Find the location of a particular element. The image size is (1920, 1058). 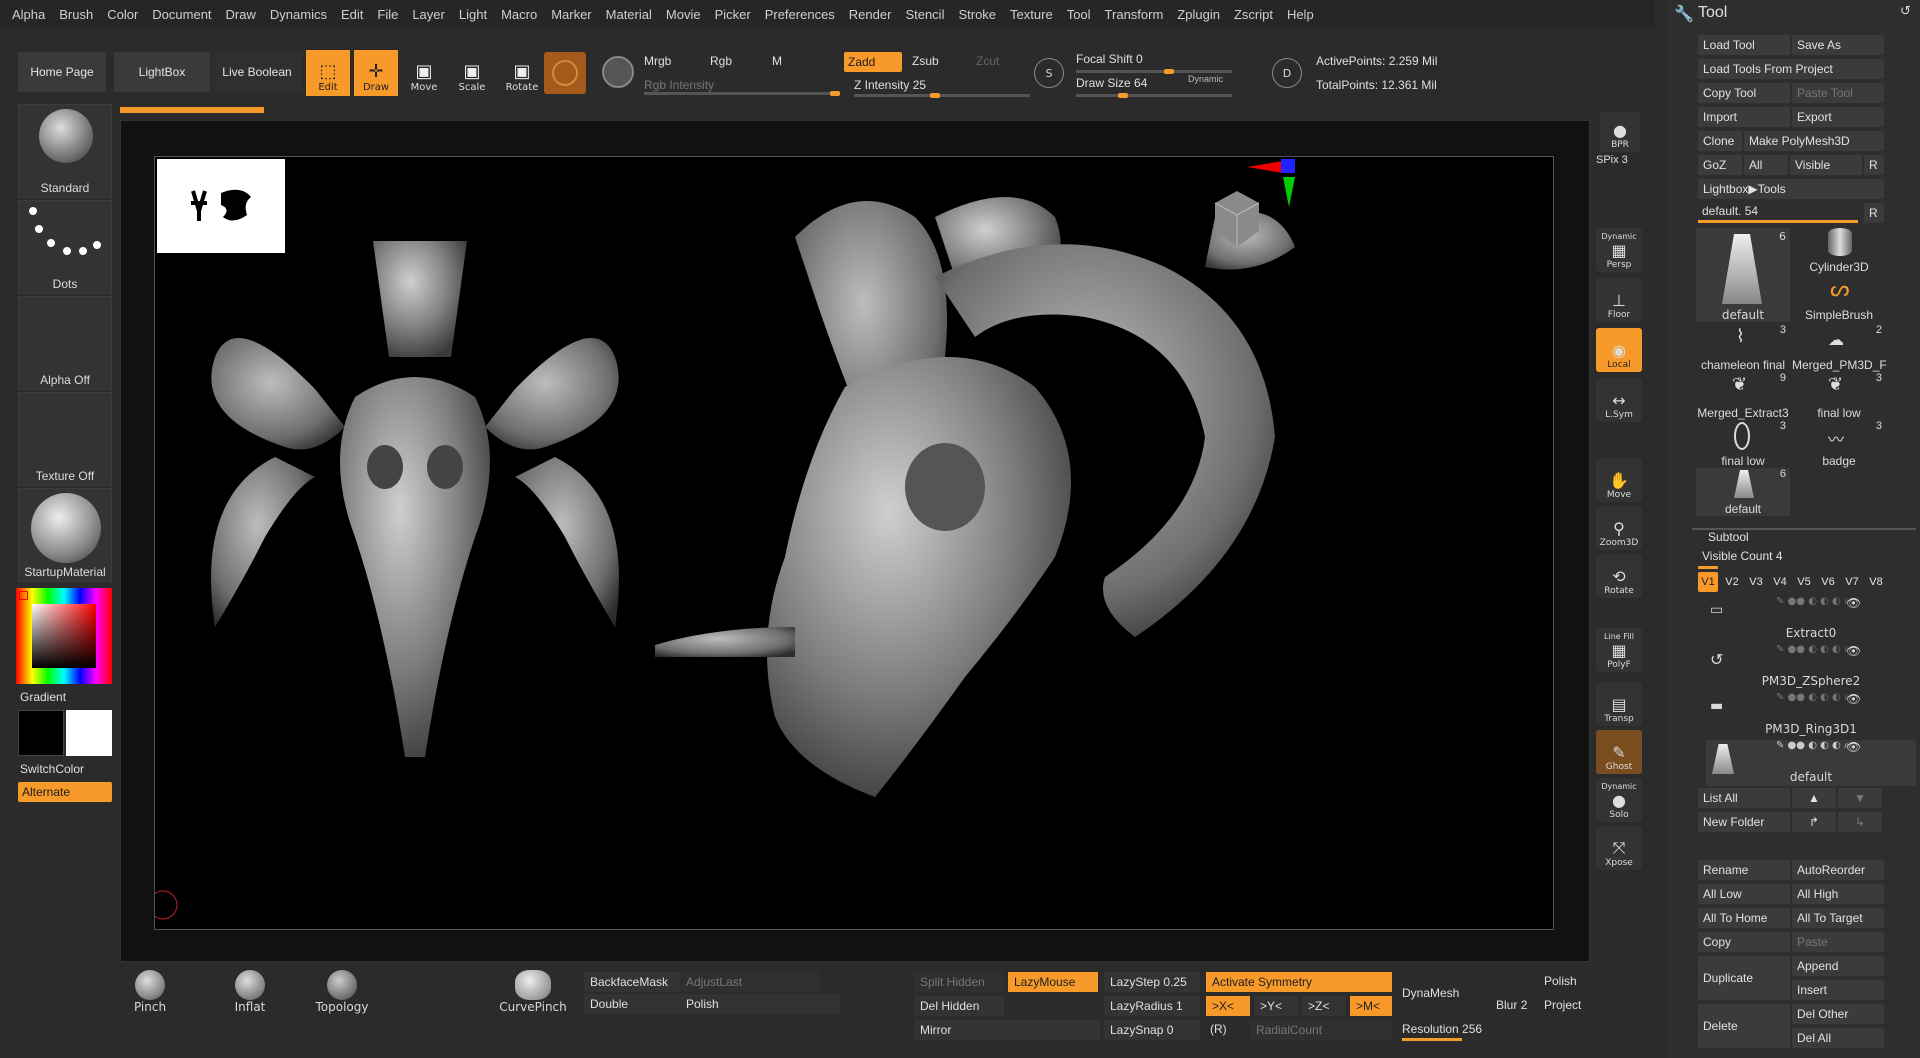

s-pivot-button: S is located at coordinates (1049, 73).